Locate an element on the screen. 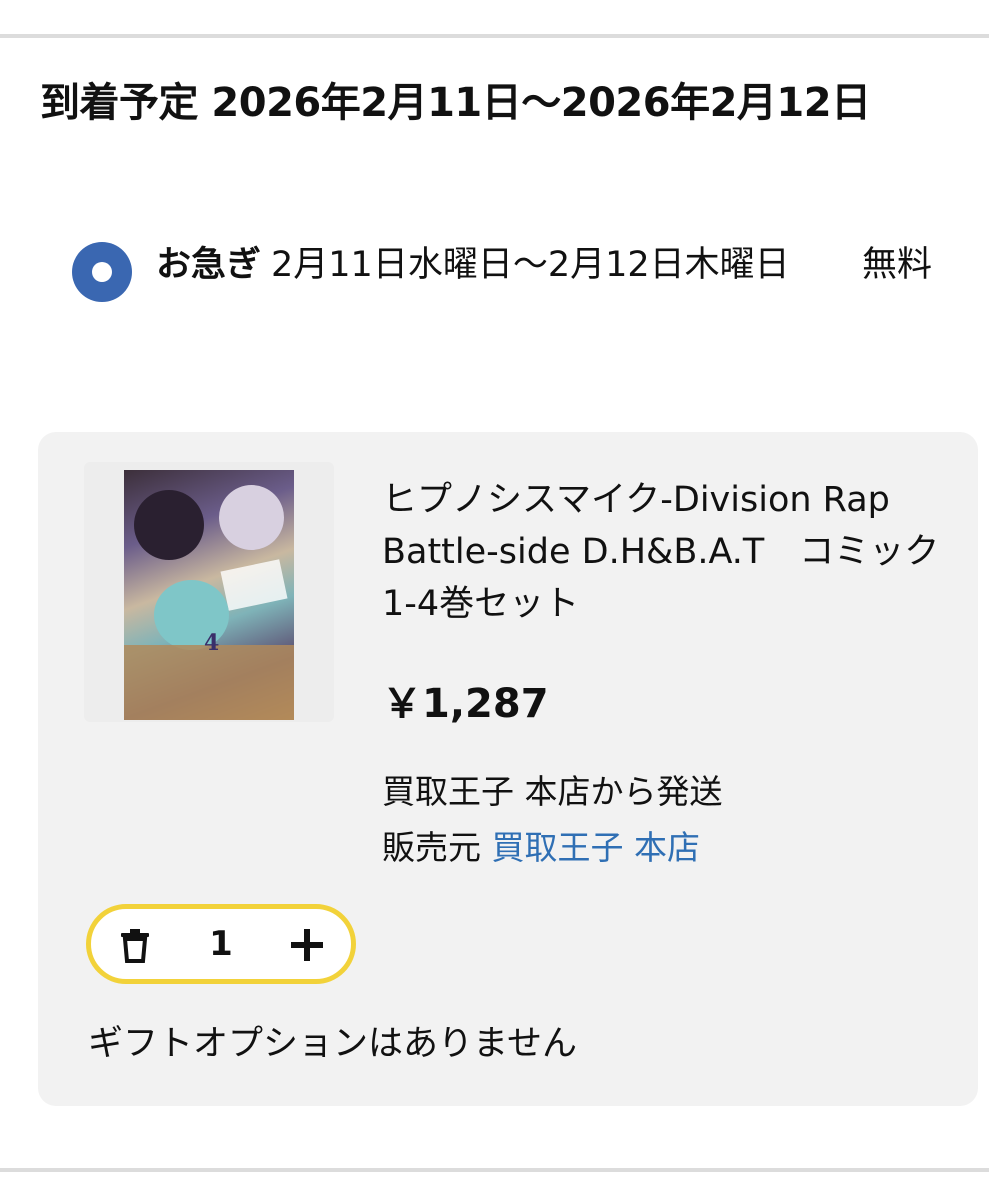 This screenshot has height=1200, width=989. bottom-divider is located at coordinates (494, 1170).